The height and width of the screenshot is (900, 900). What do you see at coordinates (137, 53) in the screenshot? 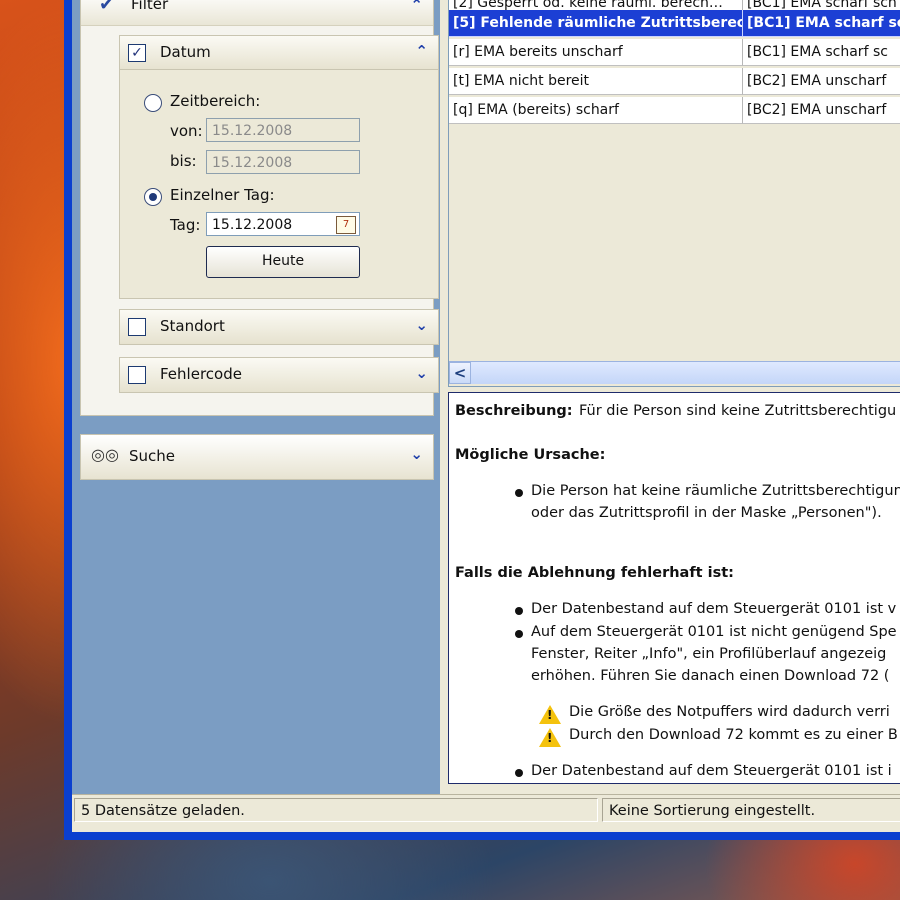
I see `datum-checkbox: ✓` at bounding box center [137, 53].